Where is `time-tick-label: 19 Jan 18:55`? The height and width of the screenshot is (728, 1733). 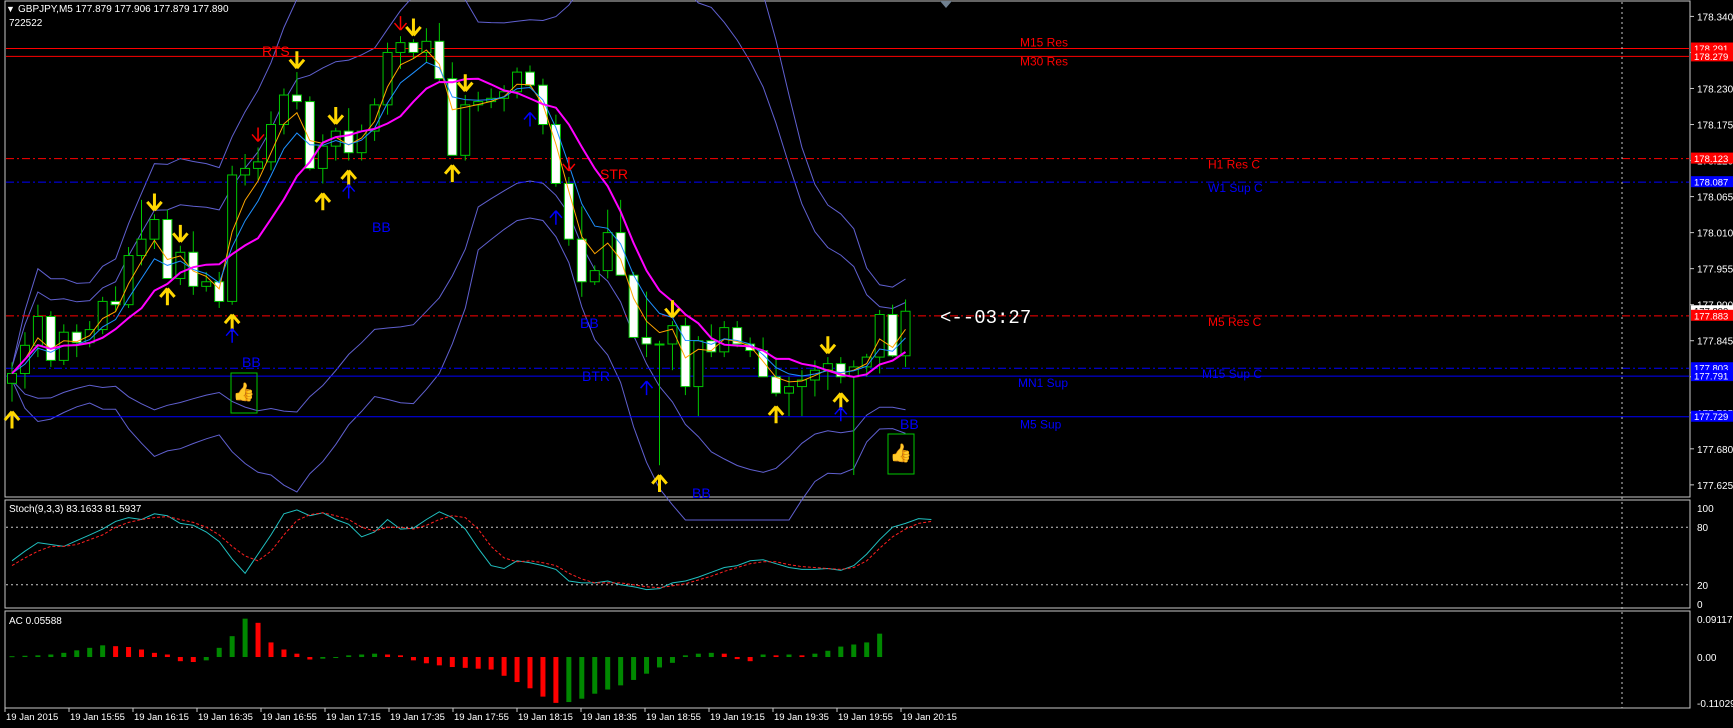 time-tick-label: 19 Jan 18:55 is located at coordinates (673, 717).